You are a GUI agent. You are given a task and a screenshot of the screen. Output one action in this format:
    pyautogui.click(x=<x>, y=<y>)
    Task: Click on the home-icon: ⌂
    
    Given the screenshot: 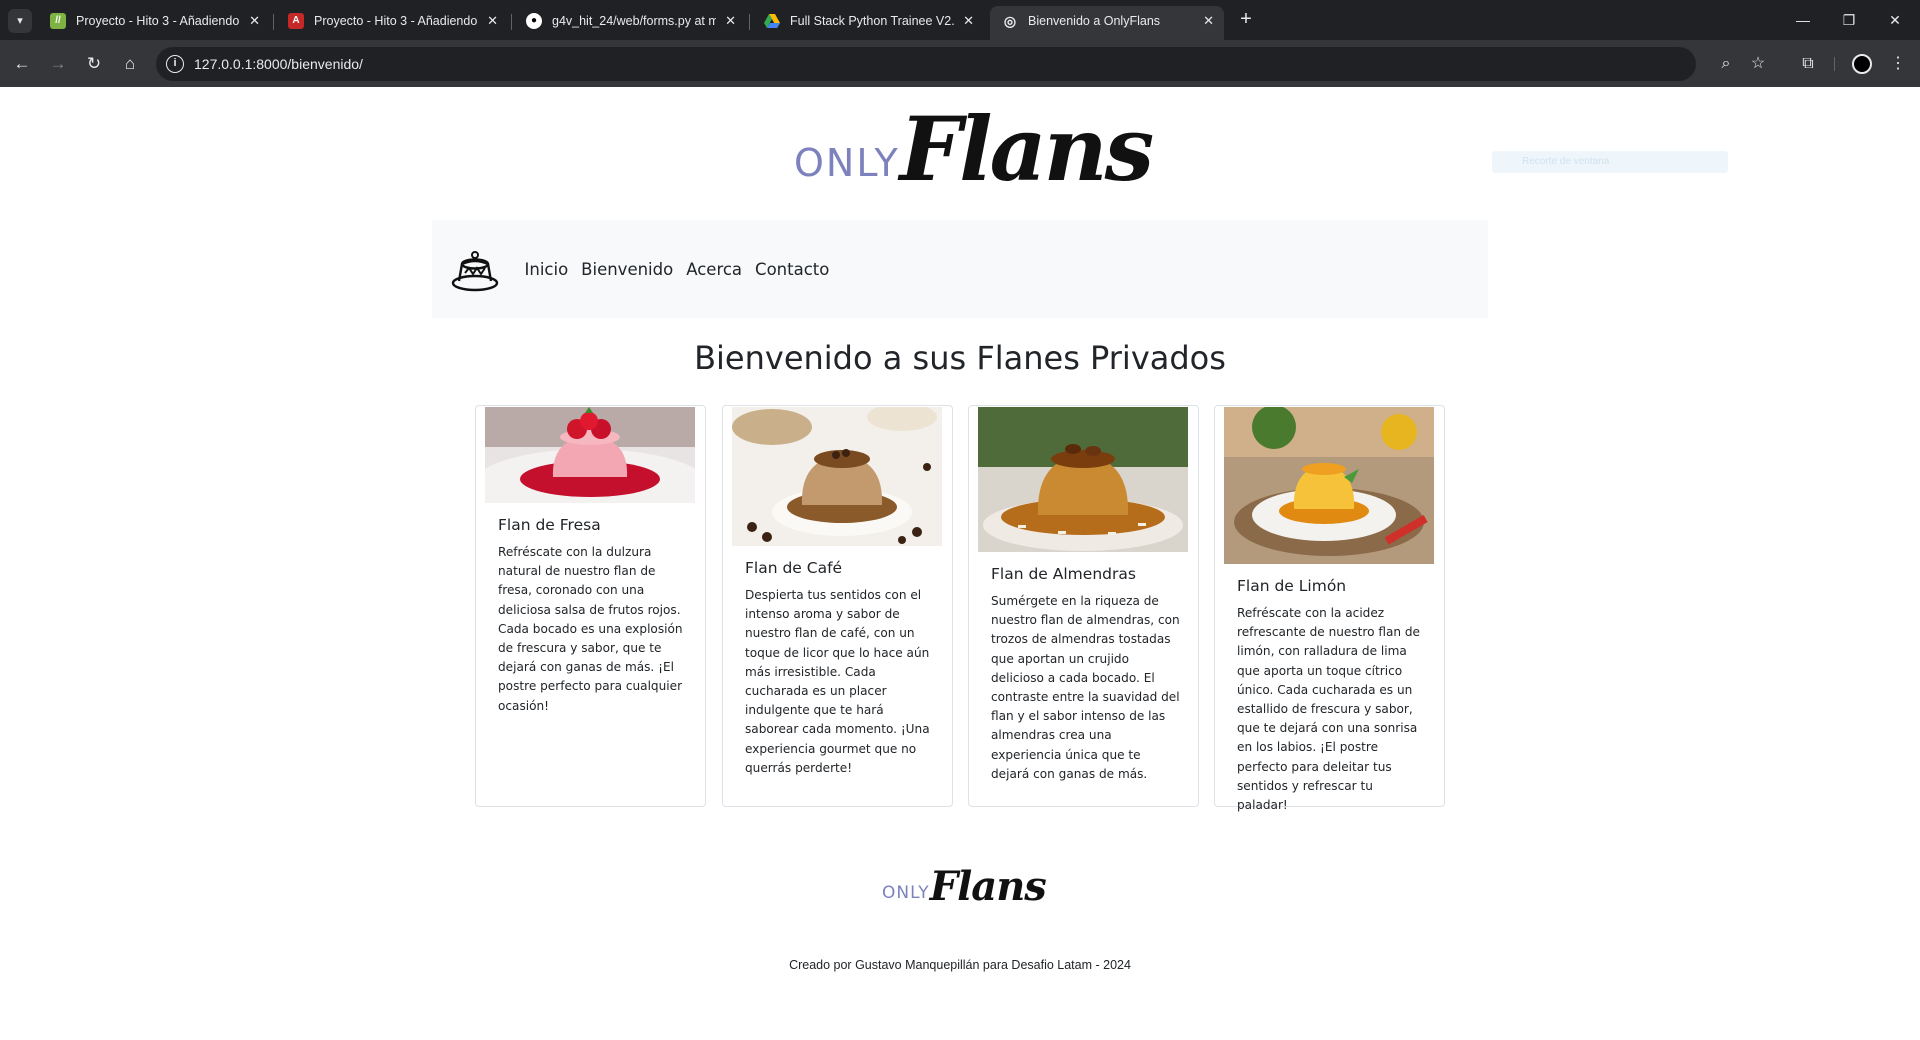 What is the action you would take?
    pyautogui.click(x=130, y=64)
    